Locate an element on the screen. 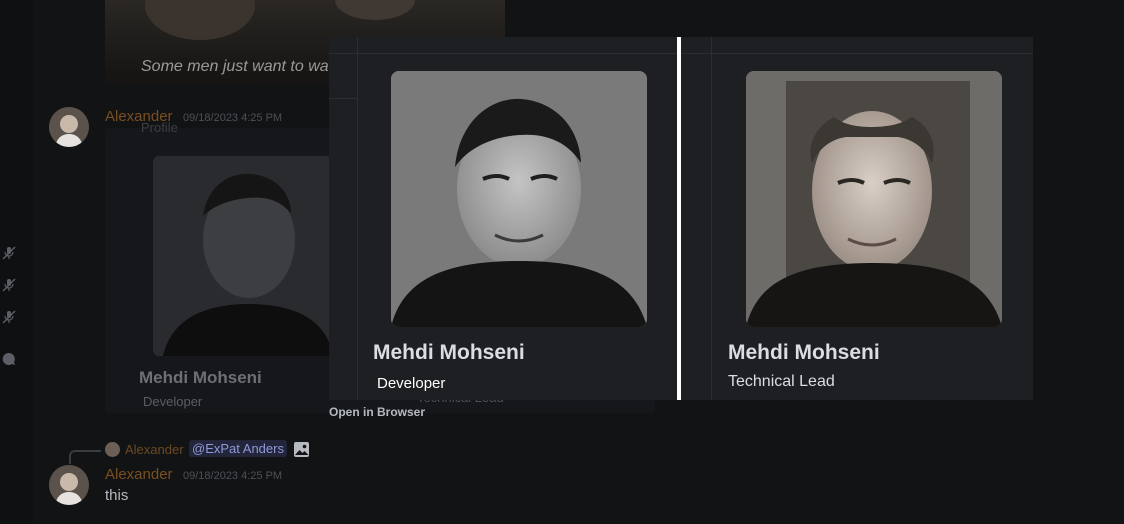 The image size is (1124, 524). image-caption: Some men just want to wa is located at coordinates (235, 66).